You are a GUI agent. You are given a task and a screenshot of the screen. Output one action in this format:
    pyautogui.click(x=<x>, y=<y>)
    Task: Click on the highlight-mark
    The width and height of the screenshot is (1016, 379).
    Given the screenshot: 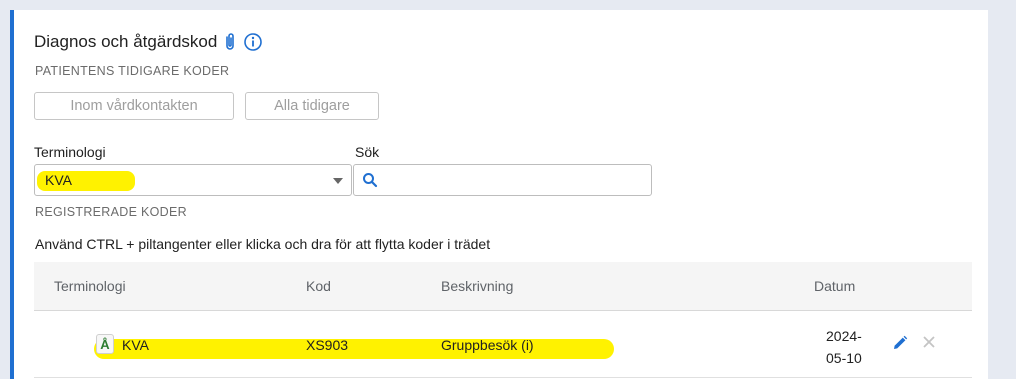 What is the action you would take?
    pyautogui.click(x=354, y=349)
    